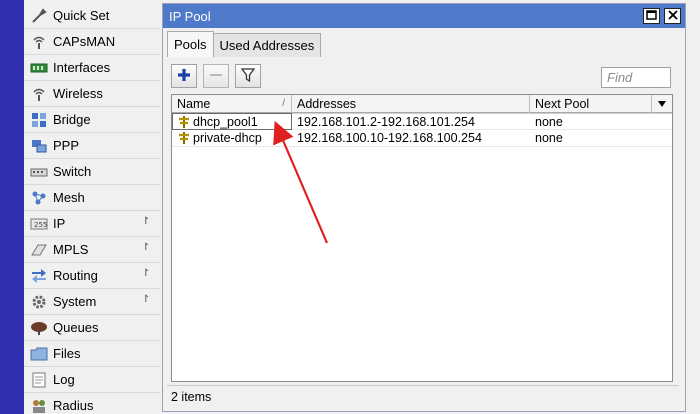 The image size is (700, 414). I want to click on column-header-addresses: Addresses, so click(411, 104).